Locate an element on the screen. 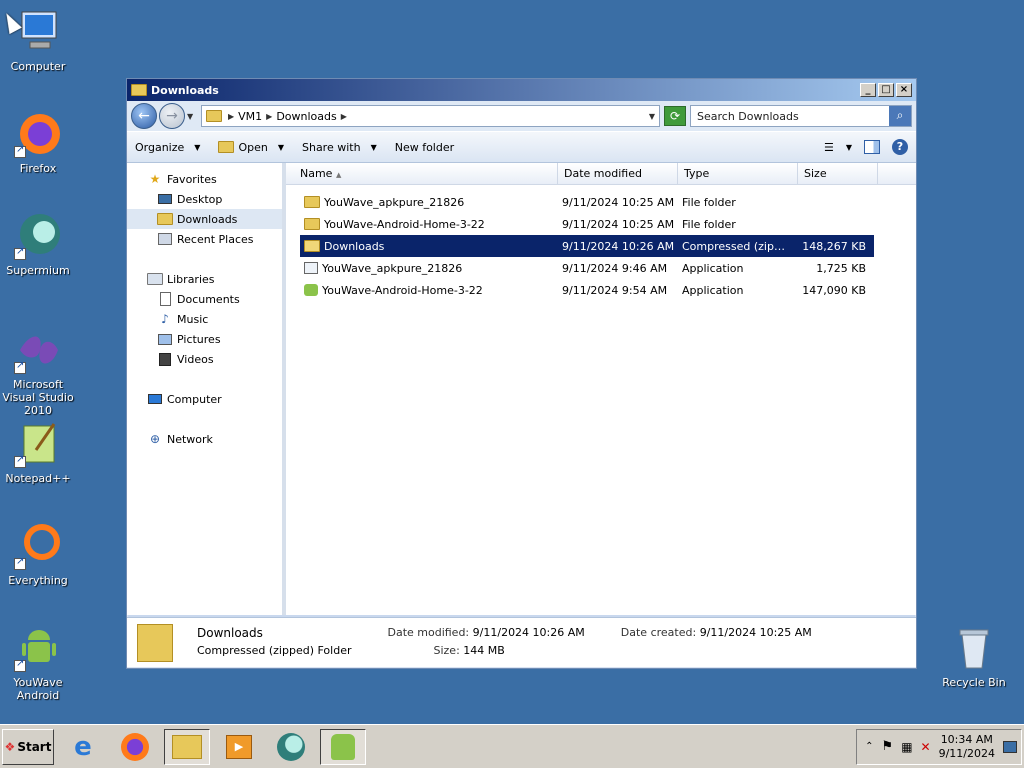 Image resolution: width=1024 pixels, height=768 pixels. new-folder-label: New folder is located at coordinates (424, 147).